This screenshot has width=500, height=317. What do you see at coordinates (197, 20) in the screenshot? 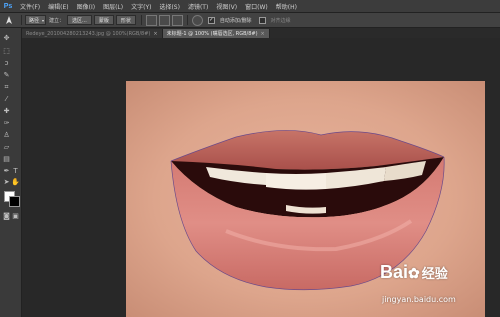
I see `gear-icon` at bounding box center [197, 20].